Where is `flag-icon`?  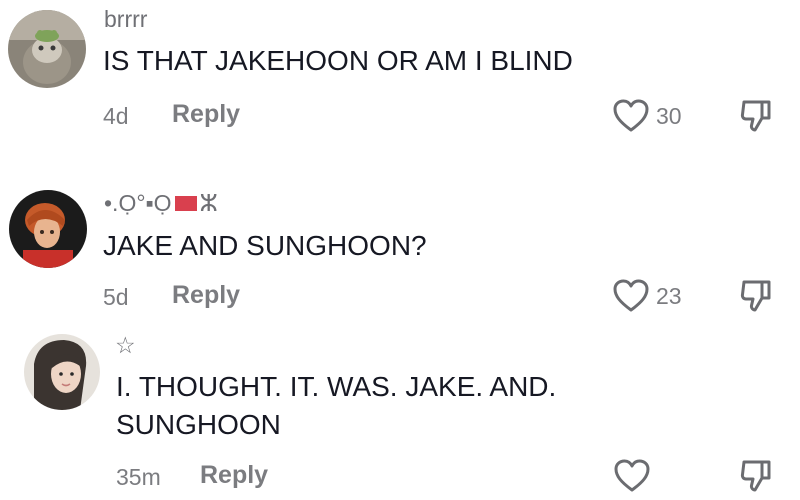
flag-icon is located at coordinates (185, 204).